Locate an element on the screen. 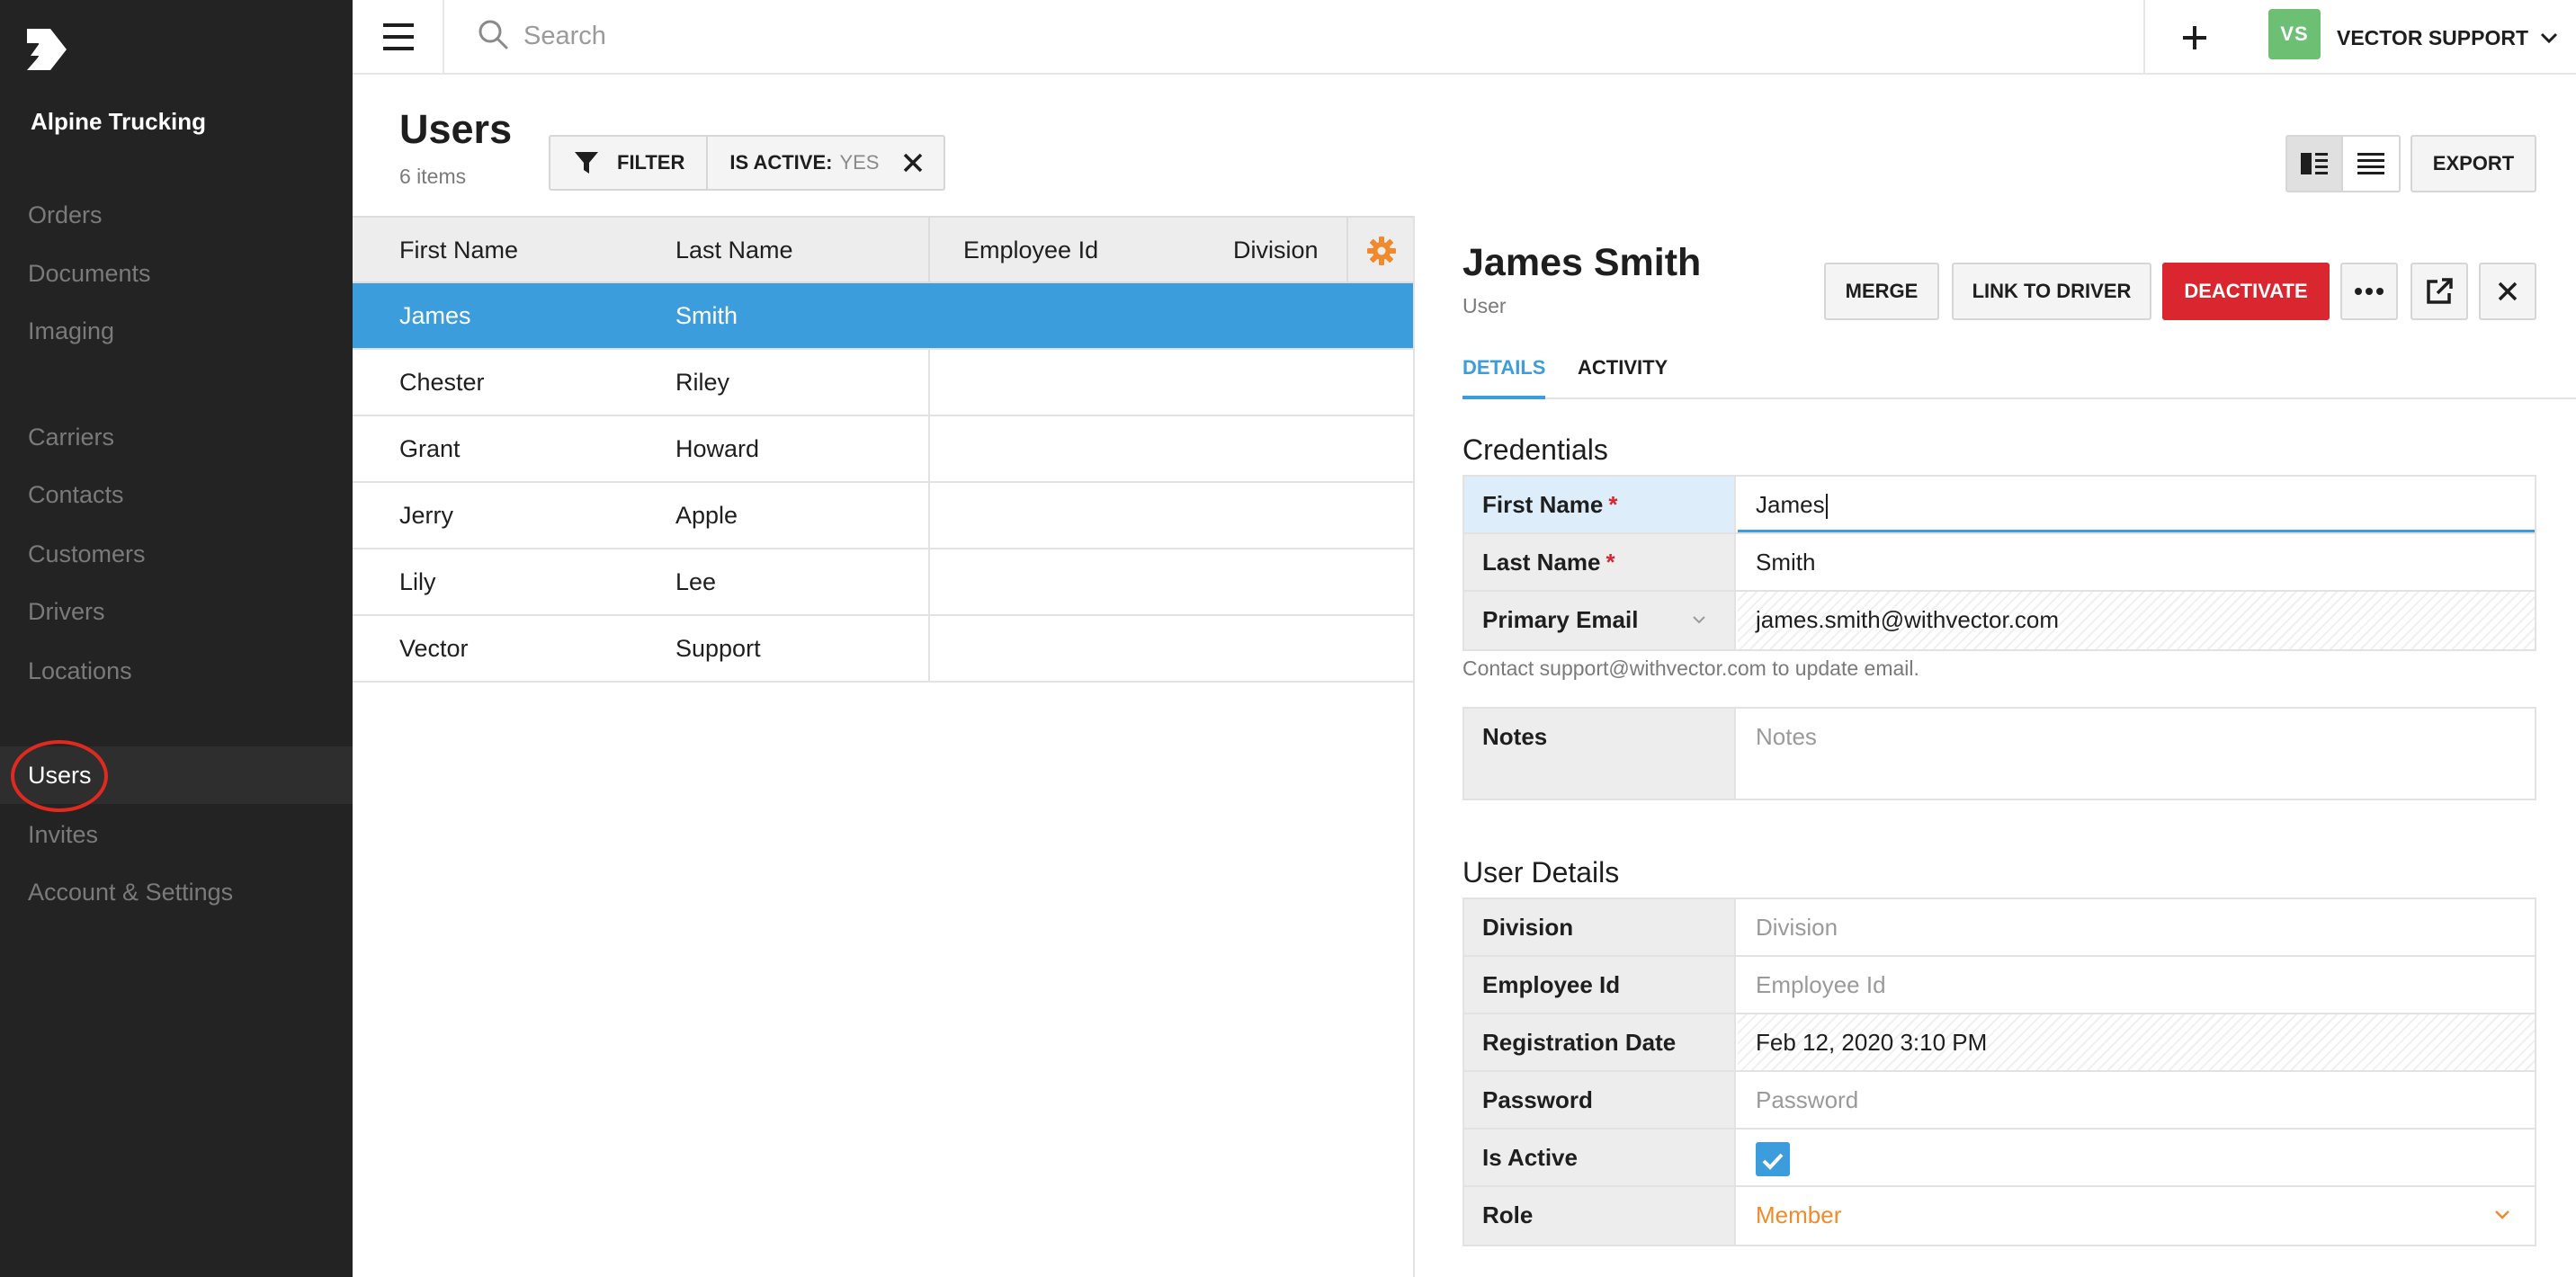 This screenshot has height=1277, width=2576. notes-field: Notes is located at coordinates (2136, 754).